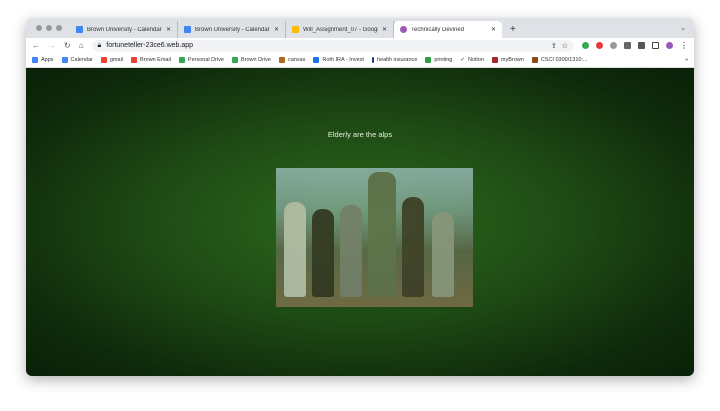  I want to click on canvas-icon, so click(281, 60).